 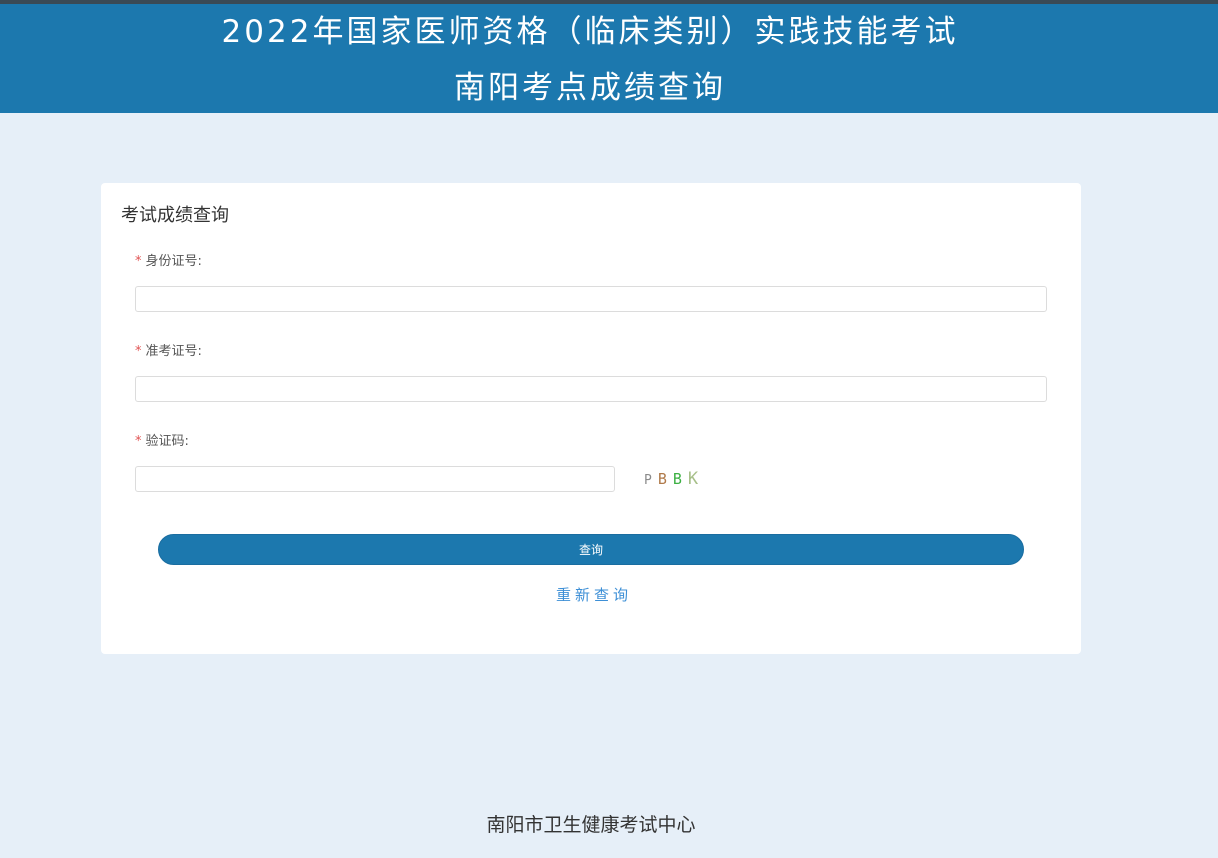 What do you see at coordinates (173, 351) in the screenshot?
I see `ticket-number-label-text: 准考证号:` at bounding box center [173, 351].